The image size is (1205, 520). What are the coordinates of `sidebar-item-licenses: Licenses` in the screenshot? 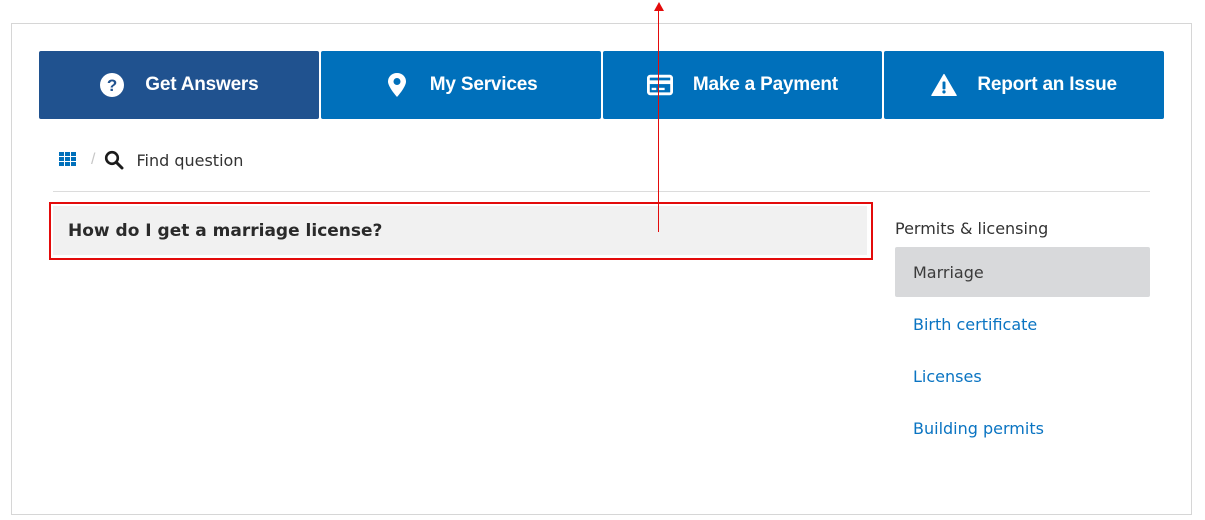 It's located at (1022, 376).